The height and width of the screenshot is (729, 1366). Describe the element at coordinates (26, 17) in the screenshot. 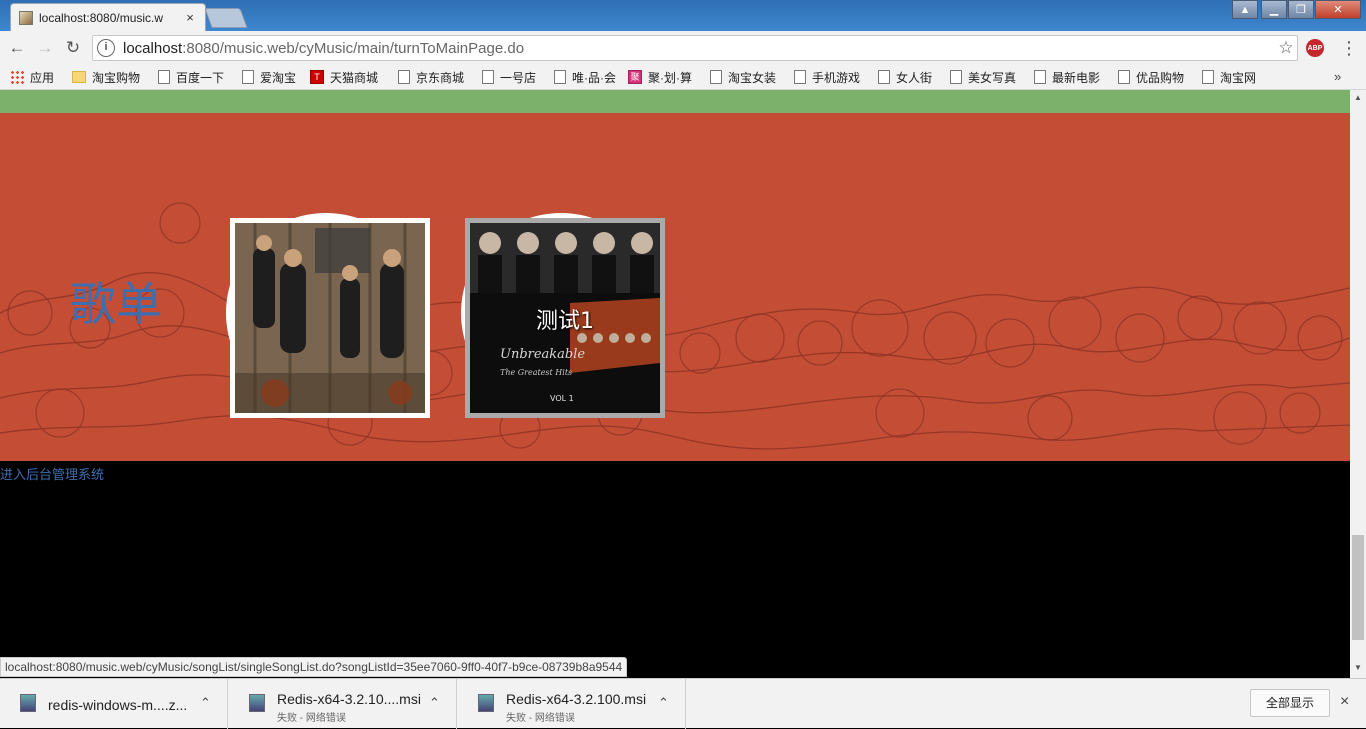

I see `favicon-icon` at that location.